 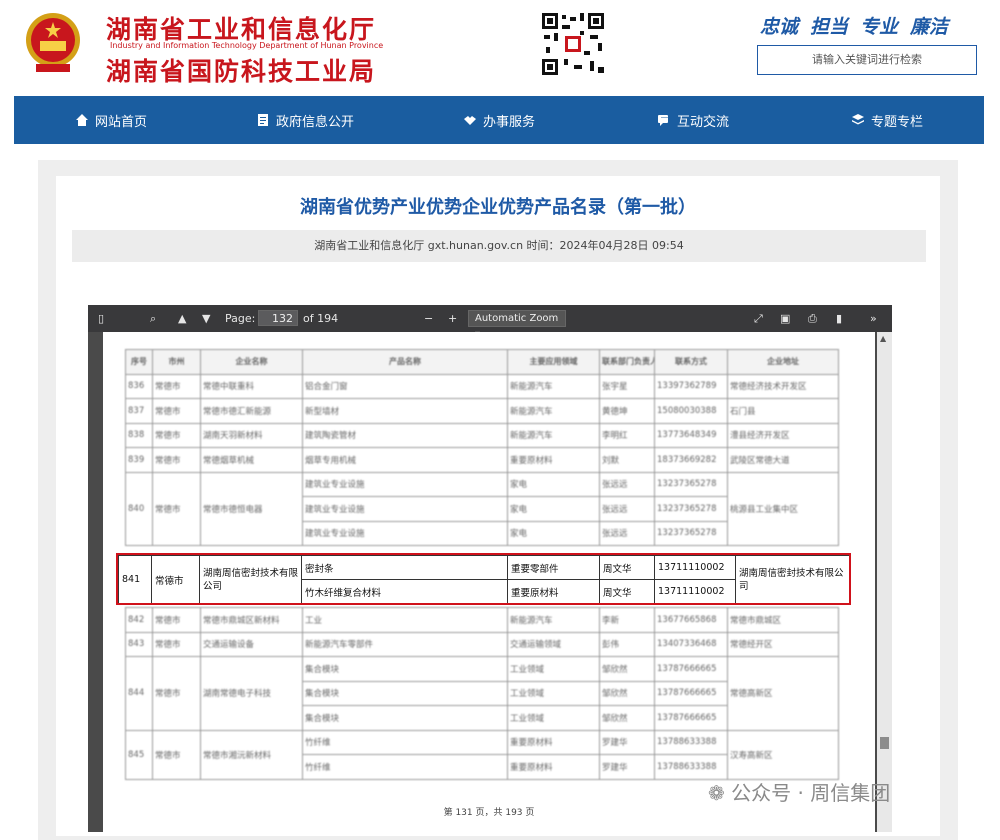 What do you see at coordinates (829, 27) in the screenshot?
I see `slogan-item: 担当` at bounding box center [829, 27].